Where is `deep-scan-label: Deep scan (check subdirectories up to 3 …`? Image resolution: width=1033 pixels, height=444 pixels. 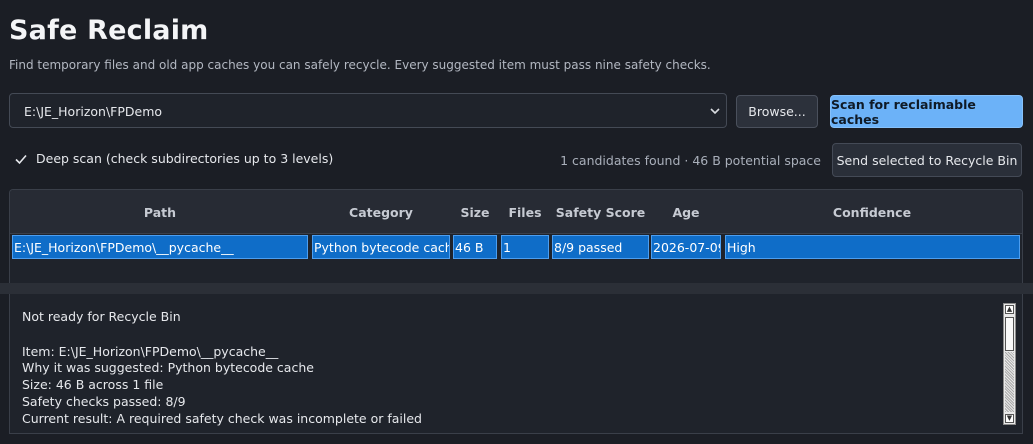
deep-scan-label: Deep scan (check subdirectories up to 3 … is located at coordinates (185, 158).